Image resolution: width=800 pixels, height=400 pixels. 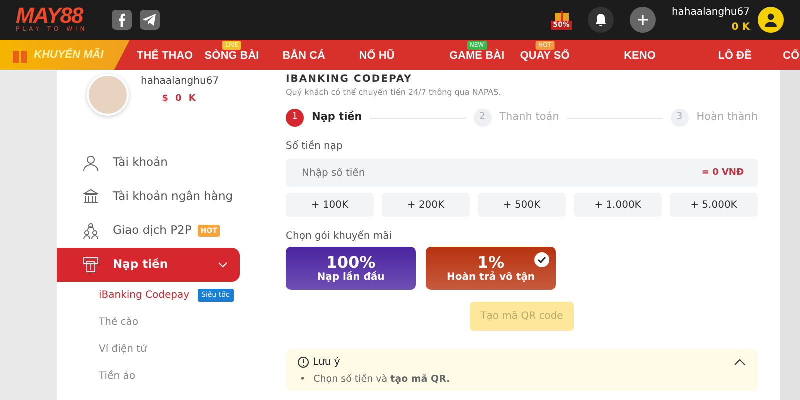 I want to click on sidebar-item-label: Nạp tiền, so click(x=140, y=265).